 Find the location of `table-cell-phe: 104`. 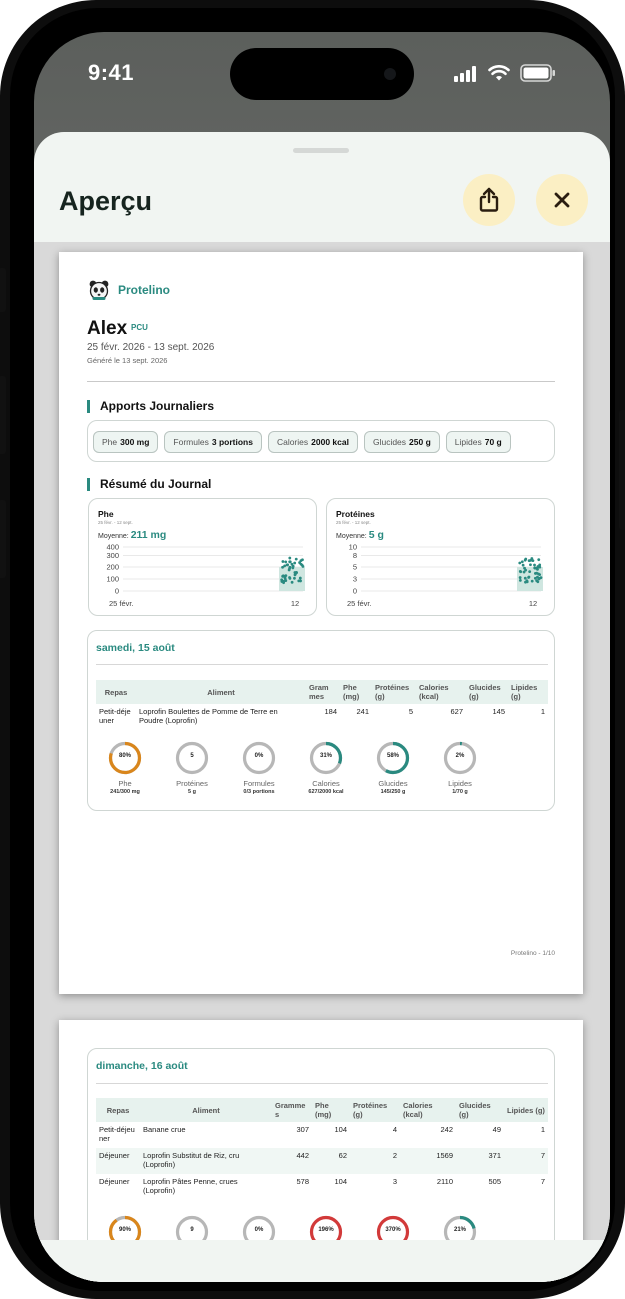

table-cell-phe: 104 is located at coordinates (340, 1129).